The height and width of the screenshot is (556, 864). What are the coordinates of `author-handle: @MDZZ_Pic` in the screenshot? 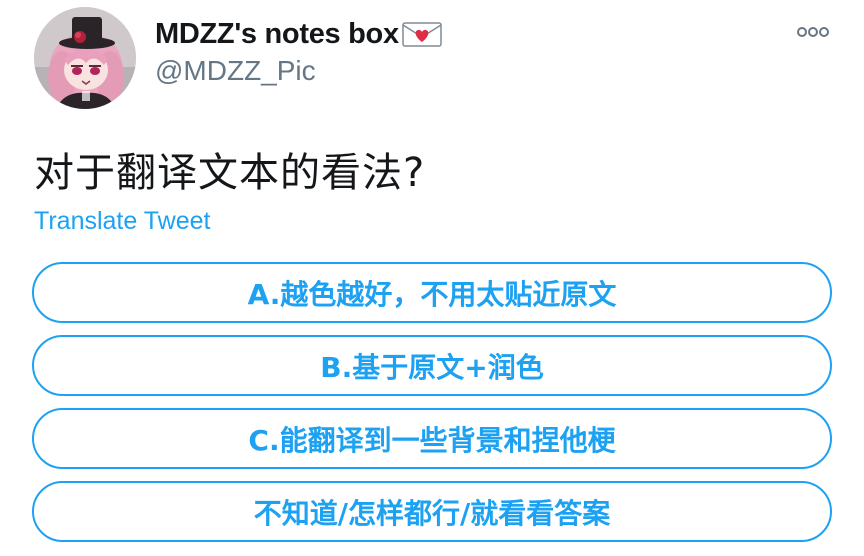 It's located at (235, 71).